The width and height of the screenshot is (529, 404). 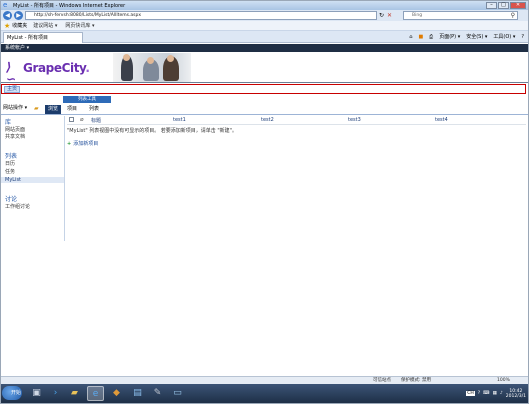 What do you see at coordinates (10, 171) in the screenshot?
I see `ql-item-tasks: 任务` at bounding box center [10, 171].